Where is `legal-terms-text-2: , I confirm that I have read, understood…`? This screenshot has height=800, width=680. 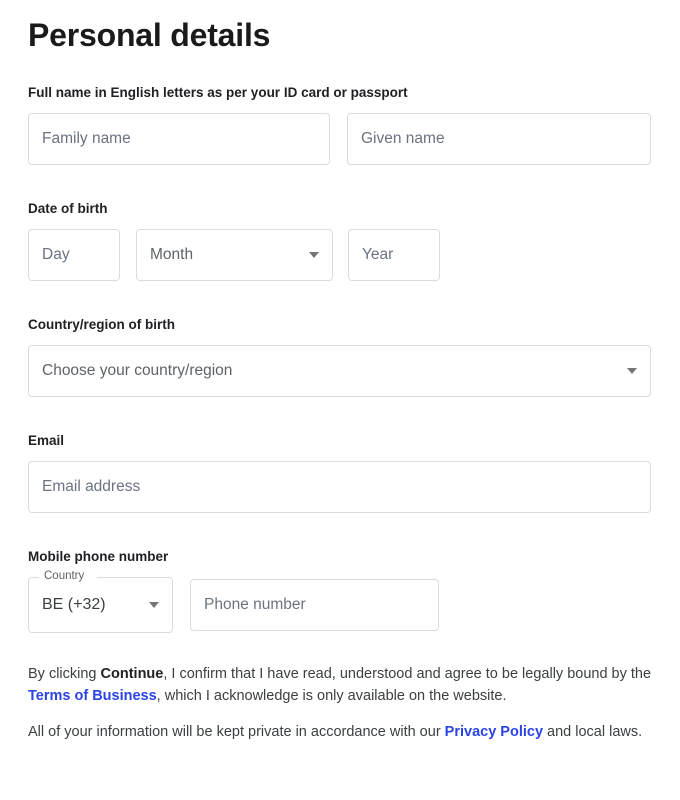
legal-terms-text-2: , I confirm that I have read, understood… is located at coordinates (407, 674).